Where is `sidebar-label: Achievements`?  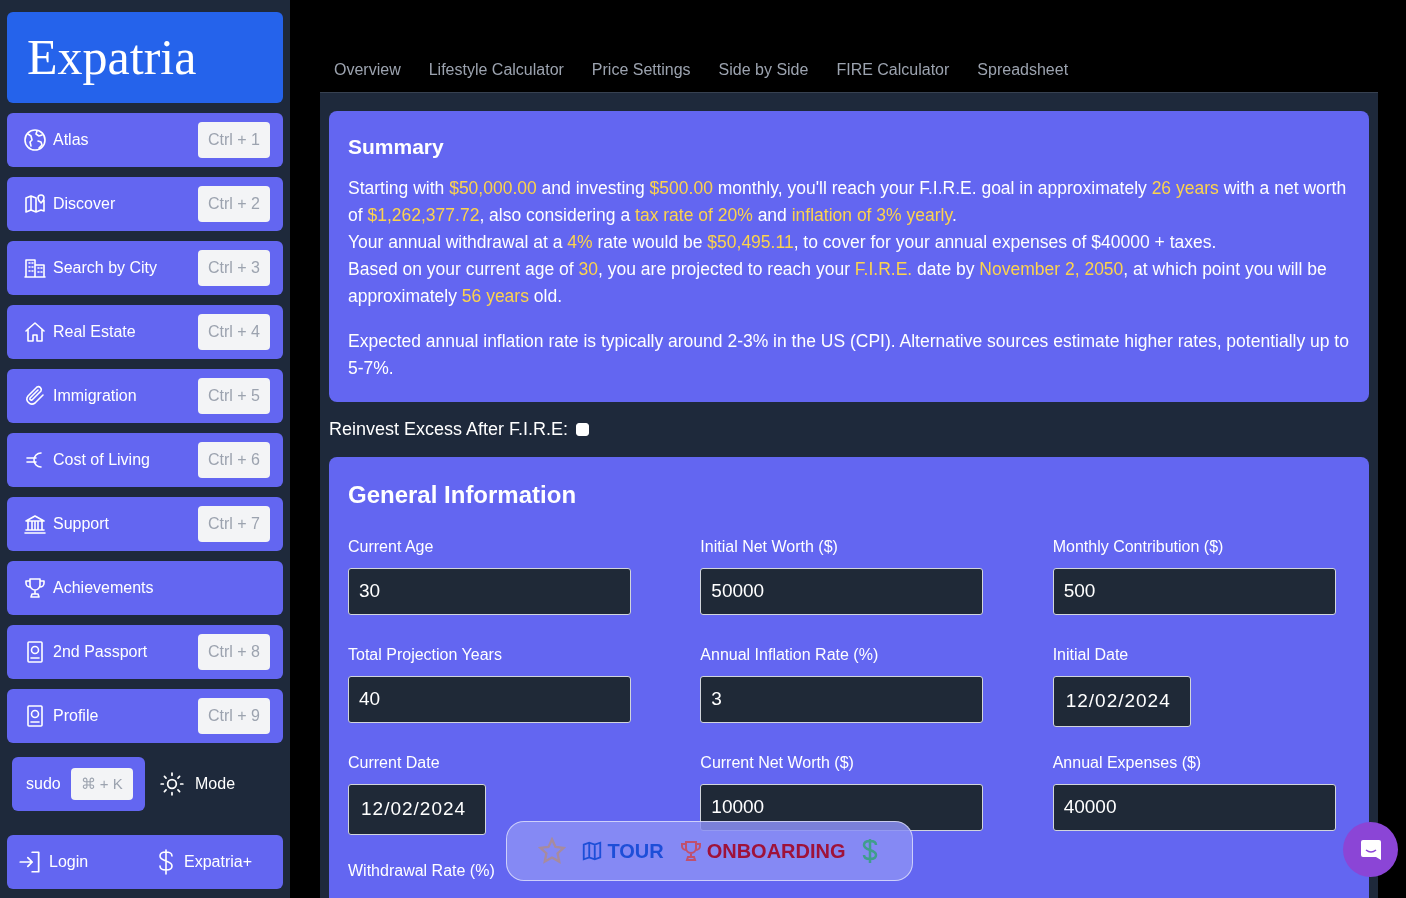
sidebar-label: Achievements is located at coordinates (104, 588).